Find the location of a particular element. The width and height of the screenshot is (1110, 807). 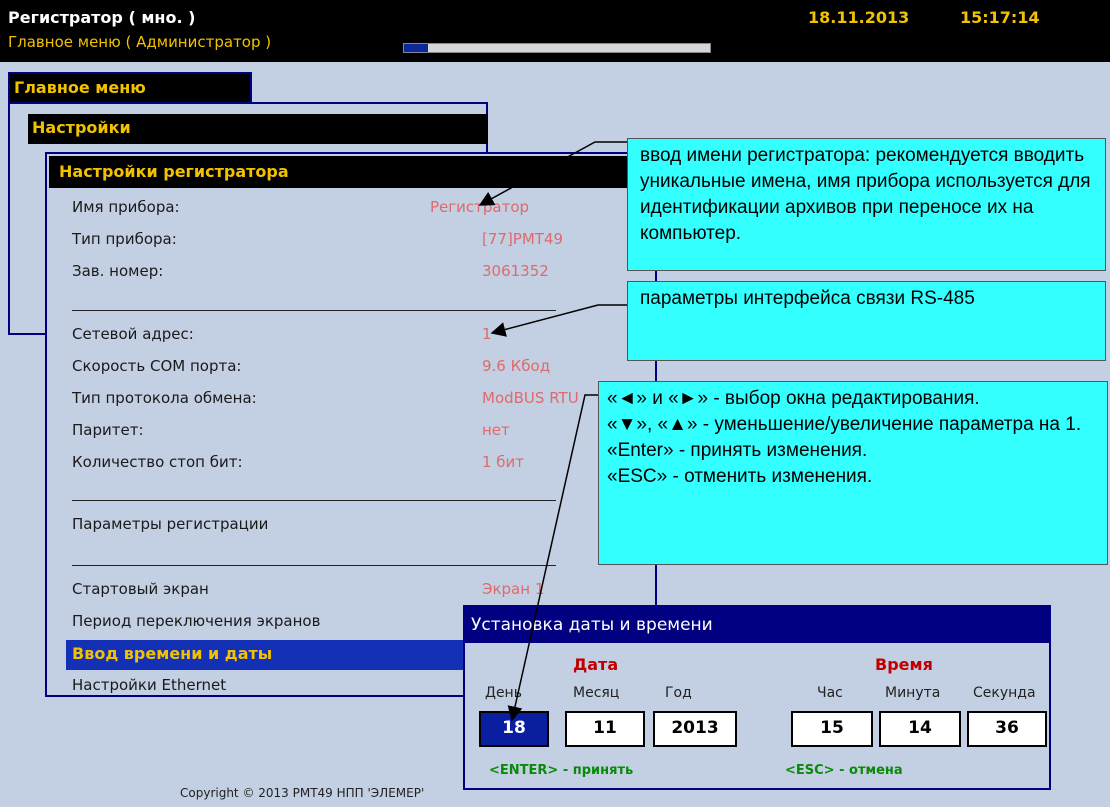

callout-arrows is located at coordinates (552, 431).